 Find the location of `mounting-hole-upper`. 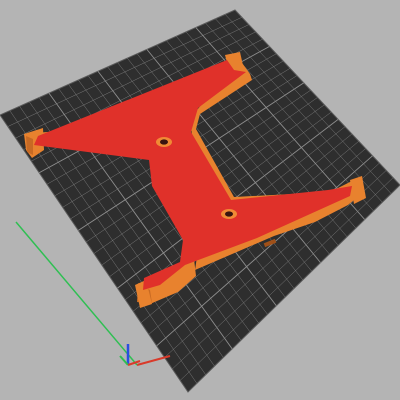

mounting-hole-upper is located at coordinates (164, 142).